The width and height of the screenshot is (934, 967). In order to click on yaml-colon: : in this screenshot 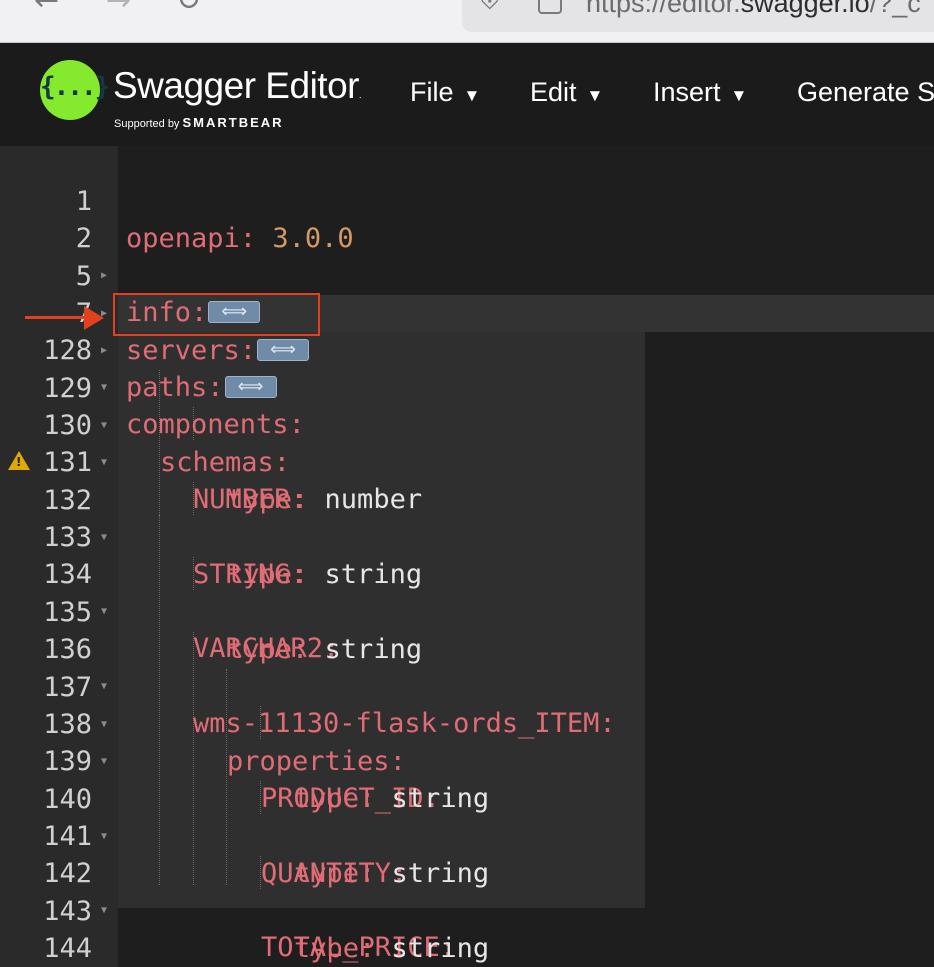, I will do `click(375, 948)`.